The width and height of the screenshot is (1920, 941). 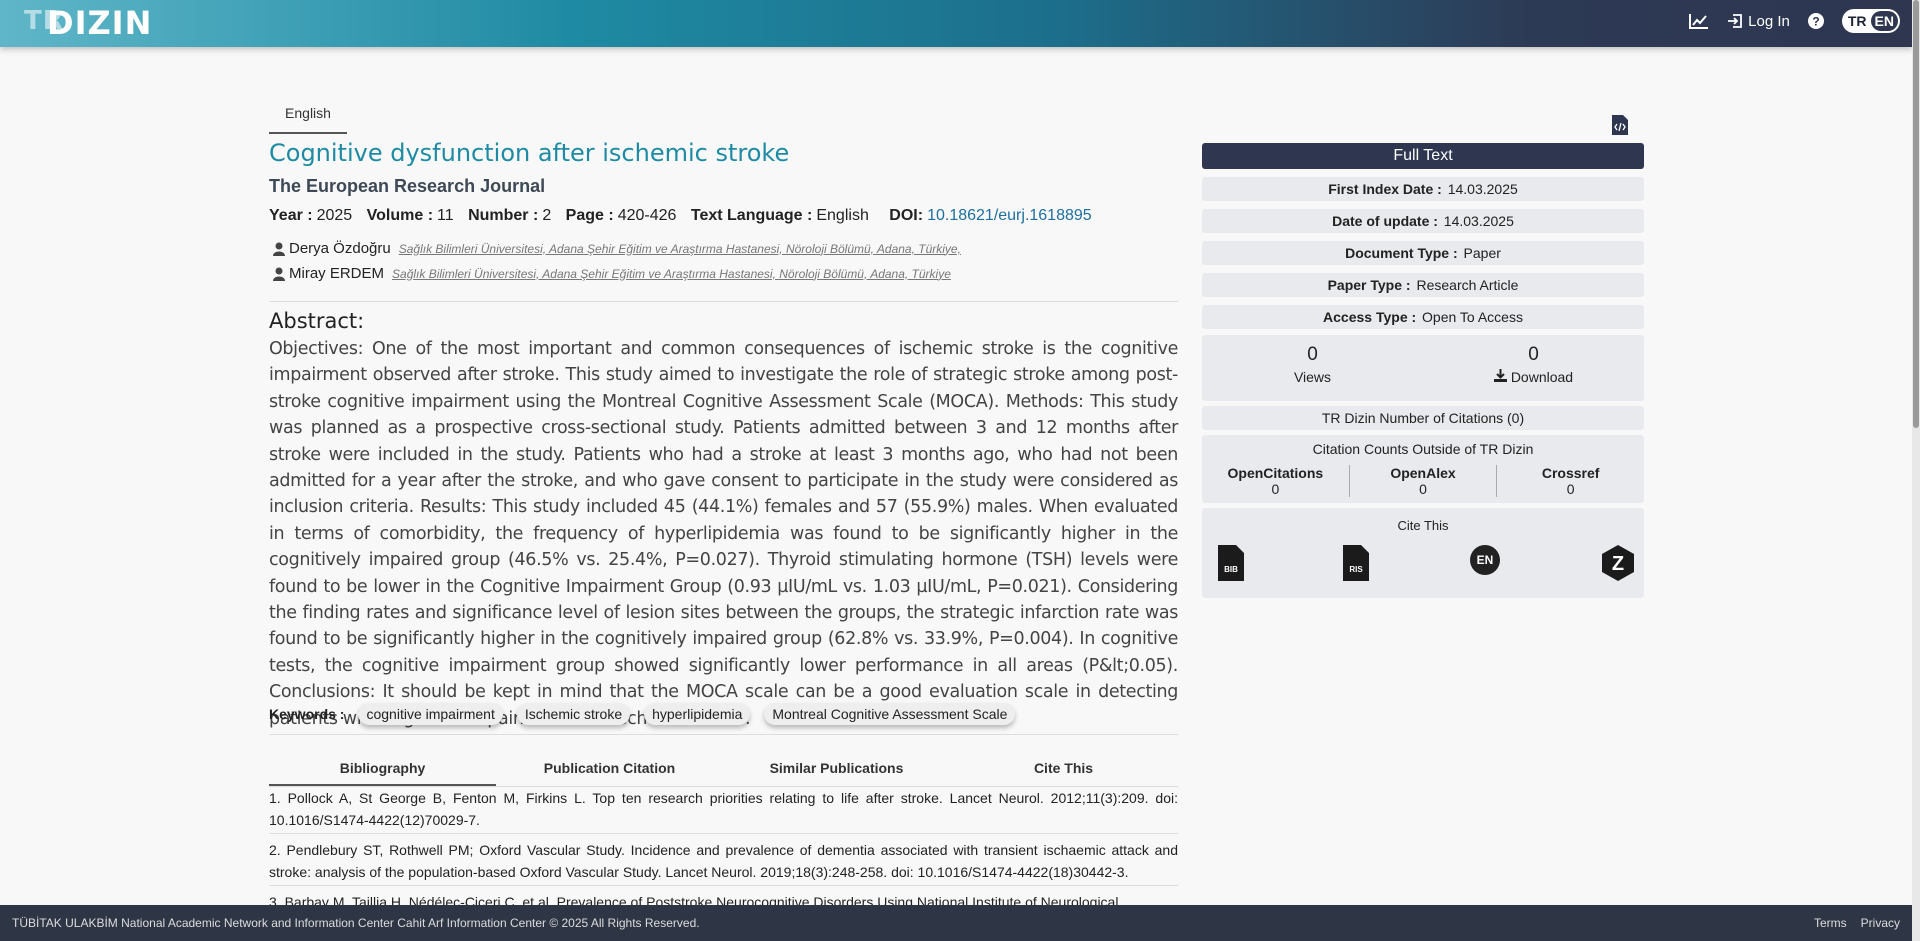 What do you see at coordinates (647, 215) in the screenshot?
I see `page-value: 420-426` at bounding box center [647, 215].